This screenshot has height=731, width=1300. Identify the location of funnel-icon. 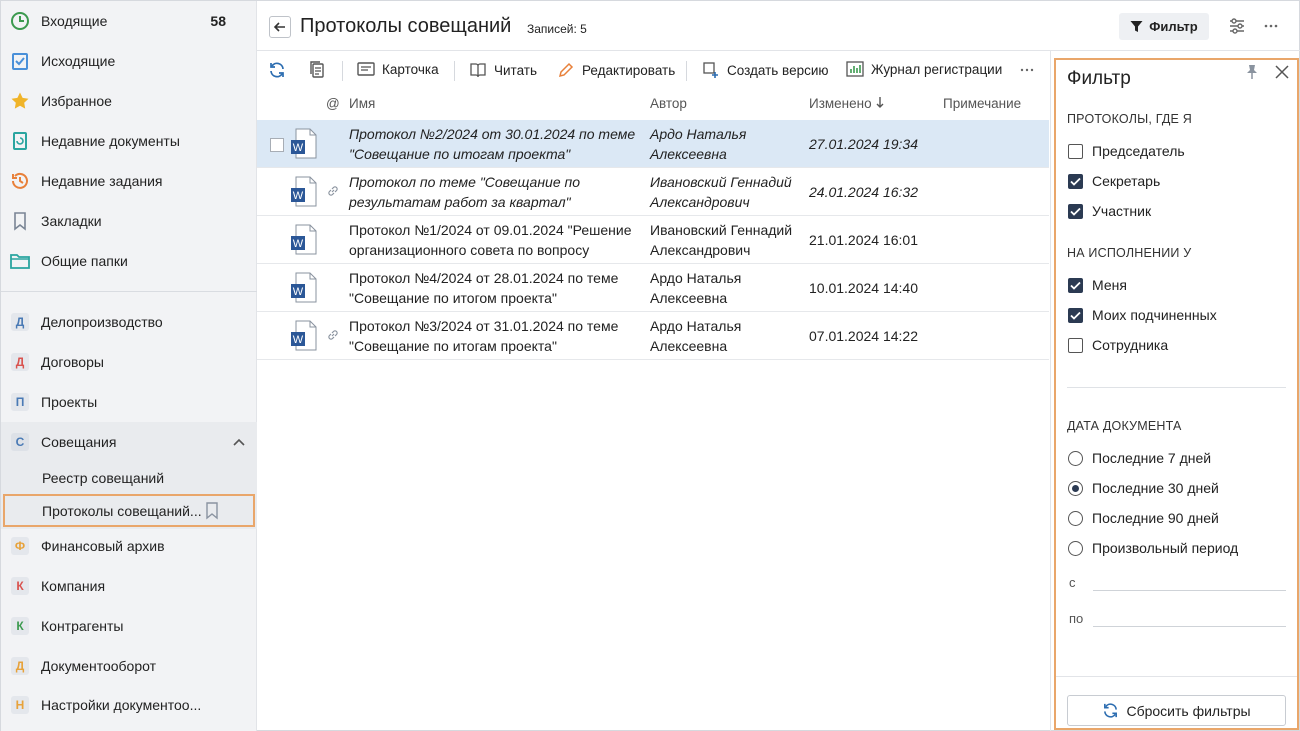
(1136, 26).